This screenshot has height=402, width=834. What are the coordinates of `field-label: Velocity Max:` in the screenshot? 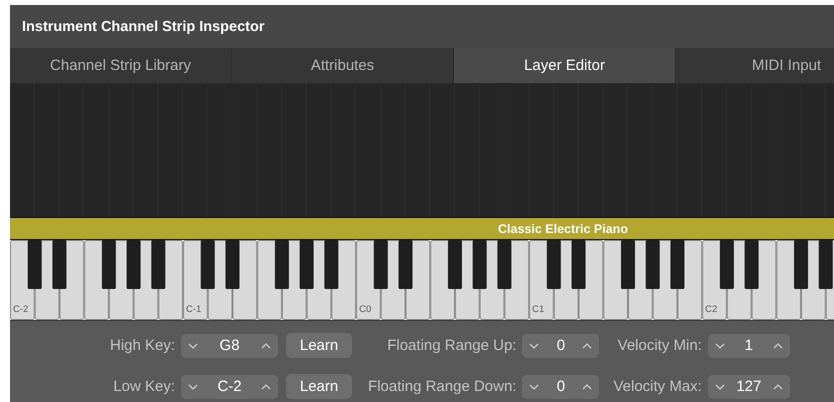 It's located at (657, 386).